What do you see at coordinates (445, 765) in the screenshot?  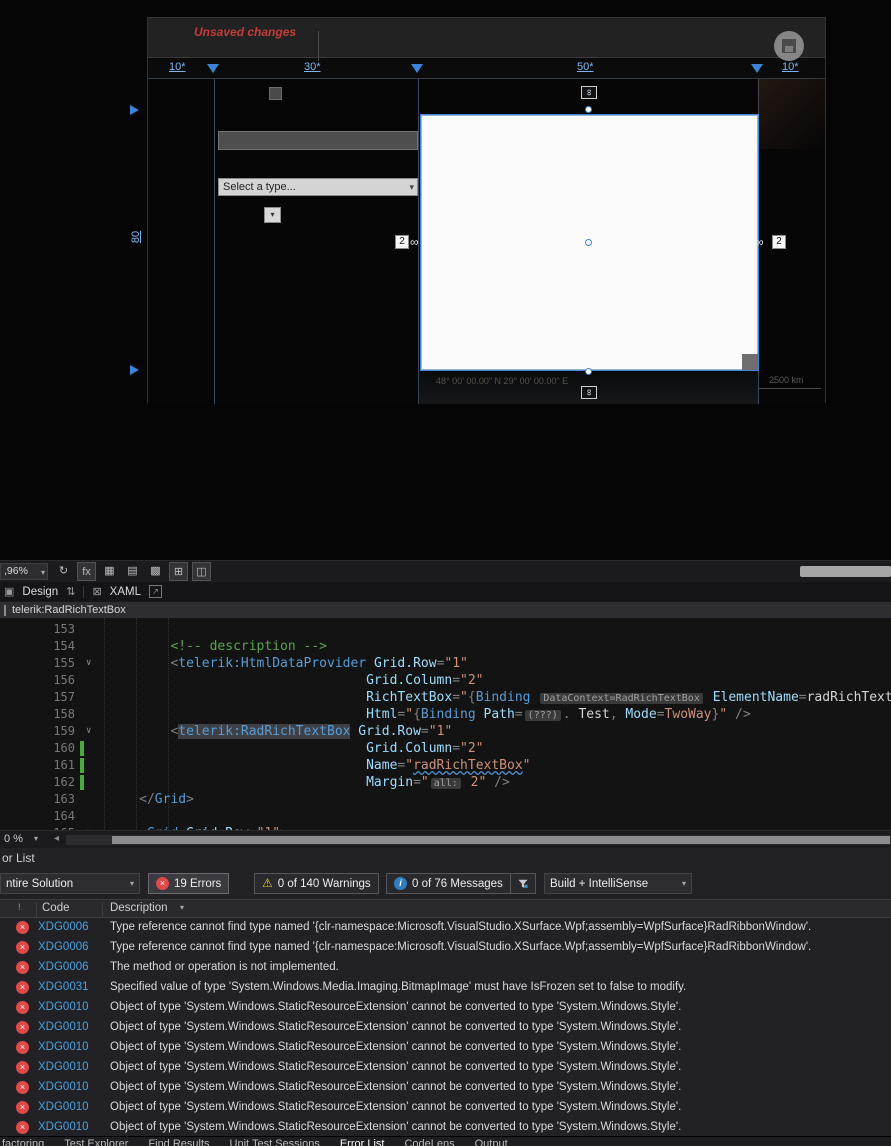 I see `code-line: 161 Name="radRichTextBox"` at bounding box center [445, 765].